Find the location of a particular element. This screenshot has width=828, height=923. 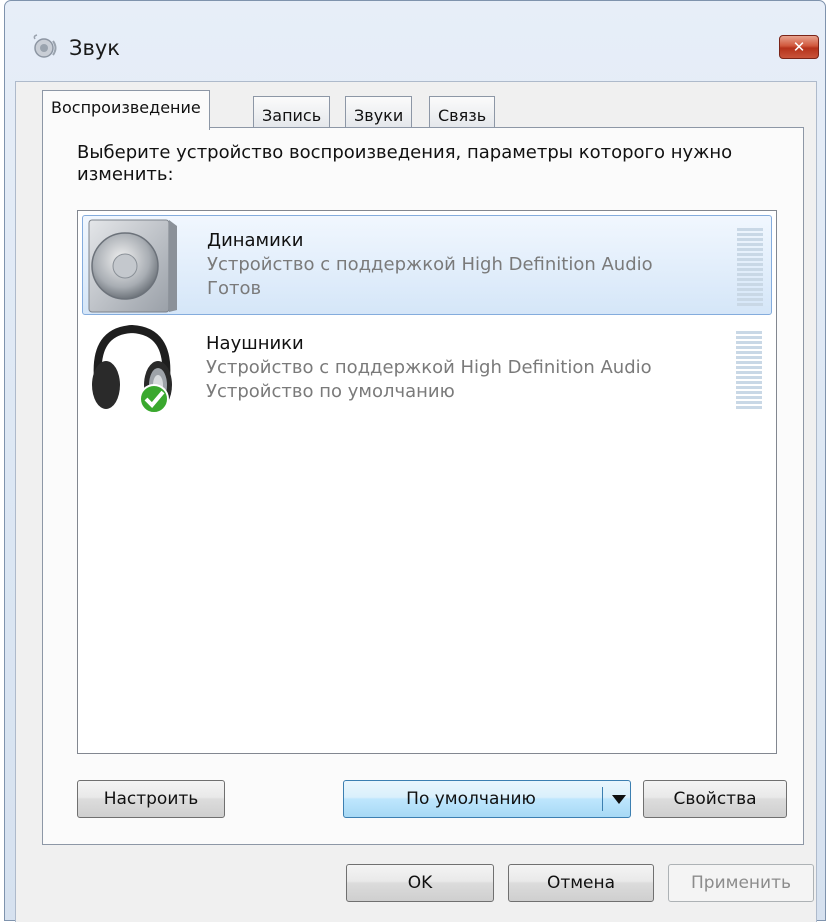

level-meter-headphones is located at coordinates (749, 372).